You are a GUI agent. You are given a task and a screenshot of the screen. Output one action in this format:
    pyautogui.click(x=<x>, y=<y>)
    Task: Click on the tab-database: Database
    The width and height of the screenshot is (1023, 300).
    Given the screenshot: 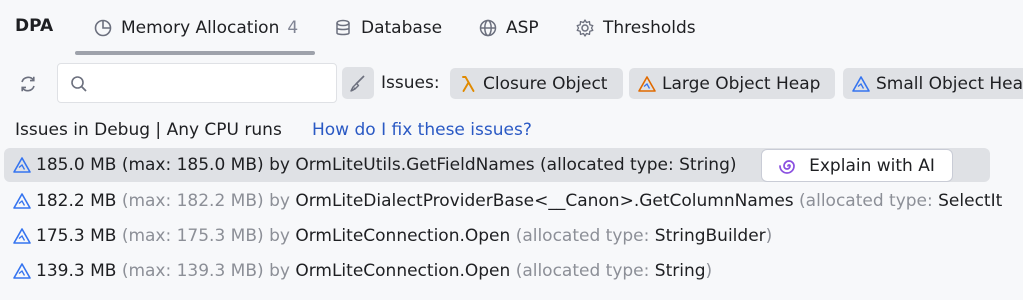 What is the action you would take?
    pyautogui.click(x=387, y=28)
    